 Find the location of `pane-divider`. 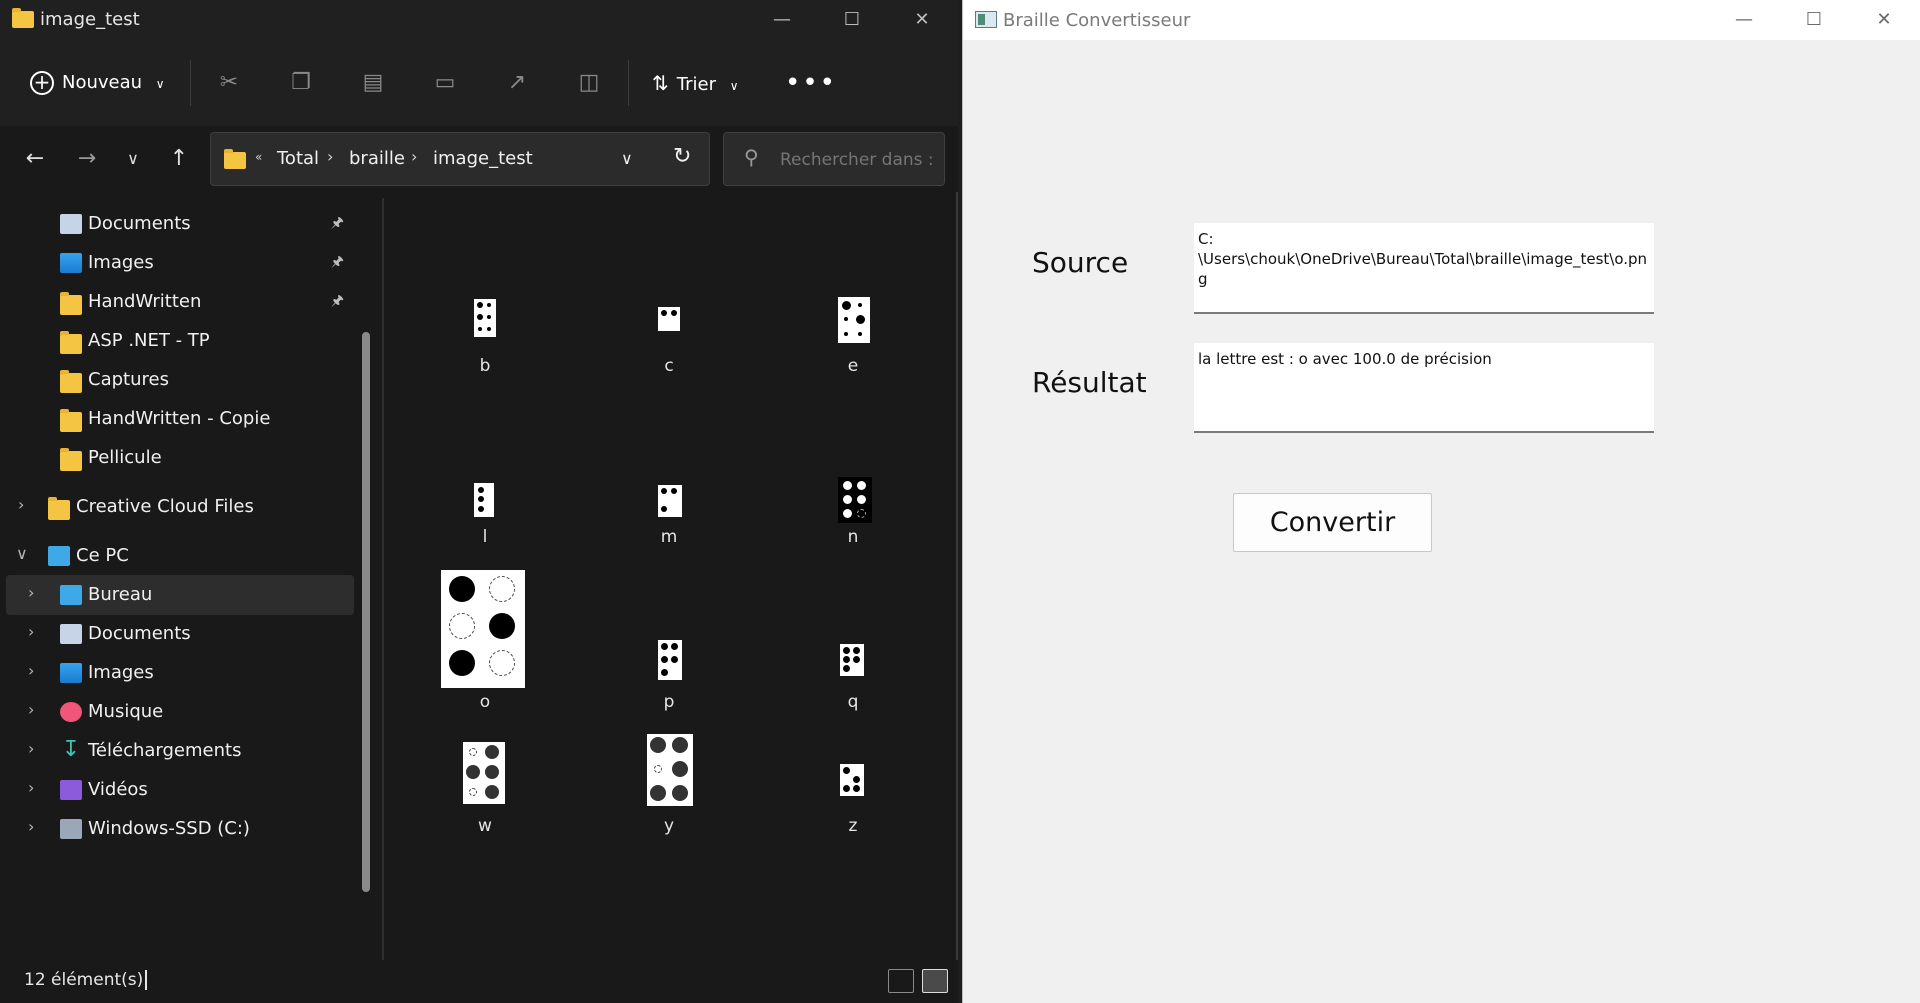

pane-divider is located at coordinates (383, 579).